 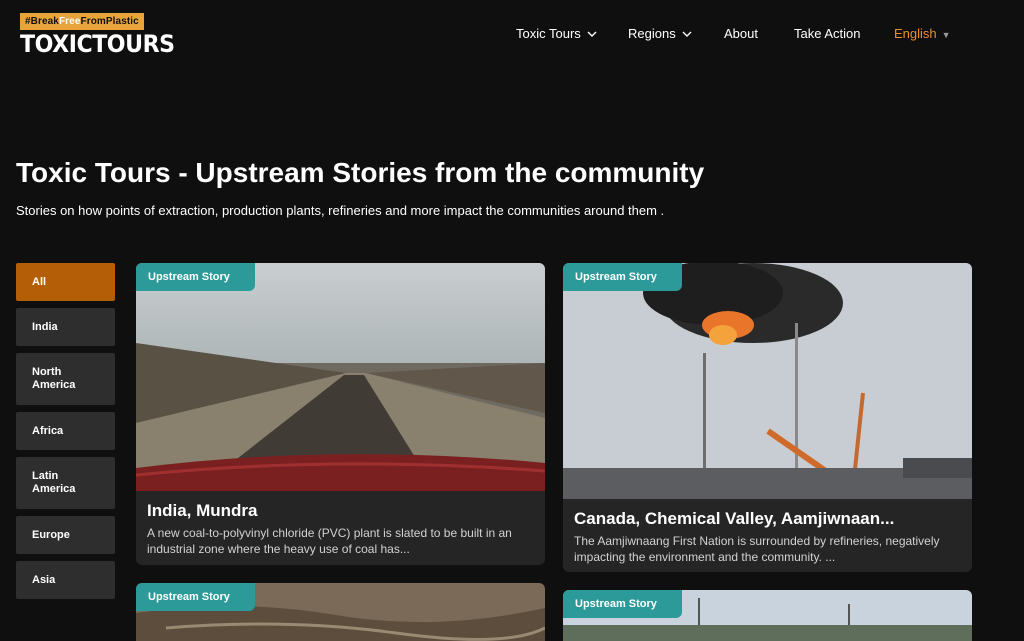 What do you see at coordinates (652, 33) in the screenshot?
I see `nav-regions-label: Regions` at bounding box center [652, 33].